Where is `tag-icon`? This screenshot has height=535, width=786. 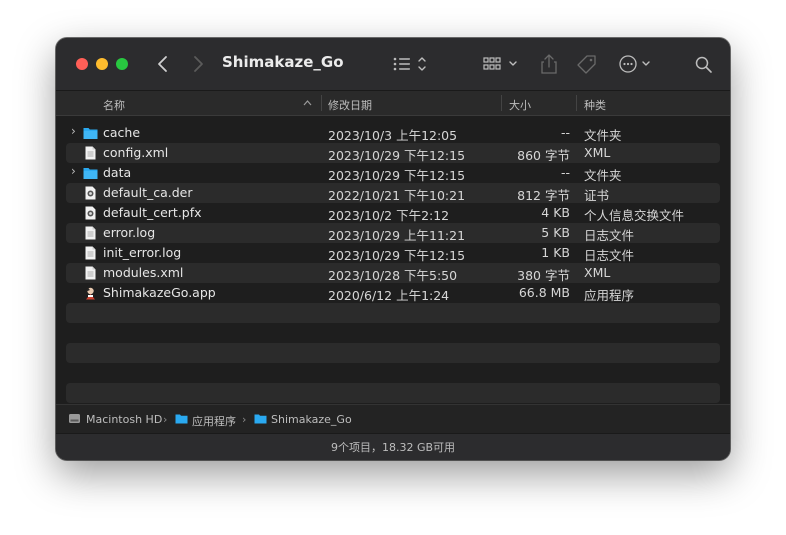 tag-icon is located at coordinates (586, 64).